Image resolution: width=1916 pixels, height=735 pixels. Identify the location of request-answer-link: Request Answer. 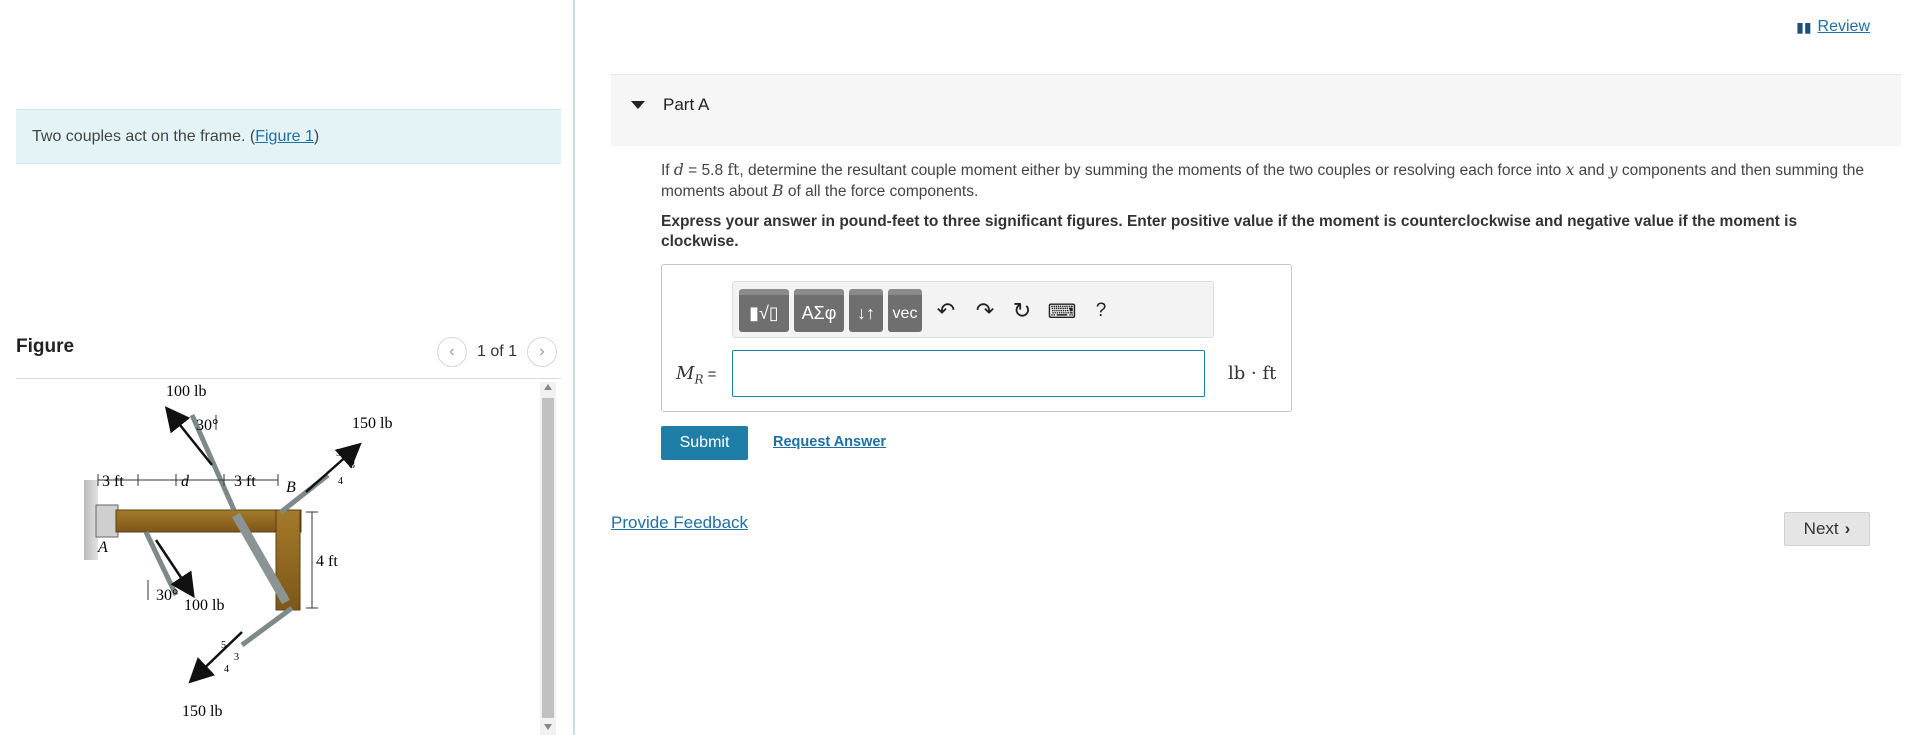
(829, 442).